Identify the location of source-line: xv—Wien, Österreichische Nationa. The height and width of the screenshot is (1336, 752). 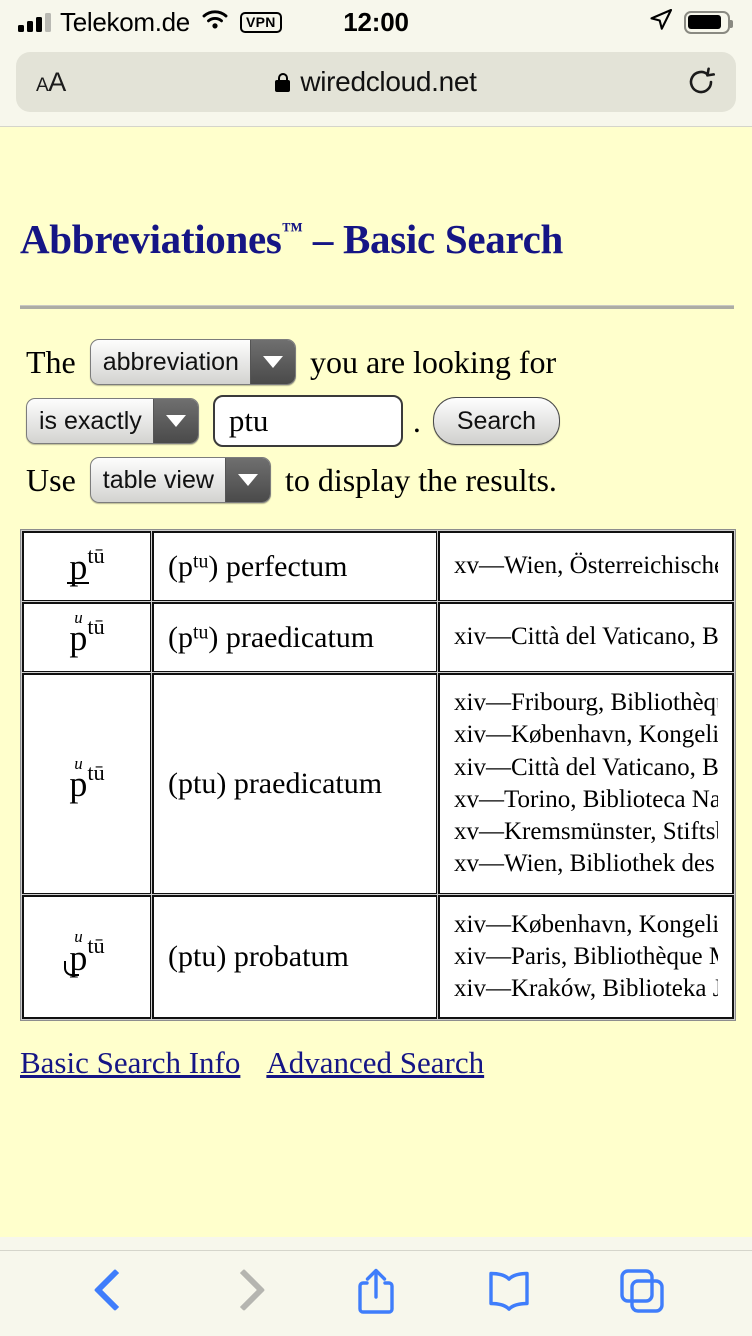
(586, 566).